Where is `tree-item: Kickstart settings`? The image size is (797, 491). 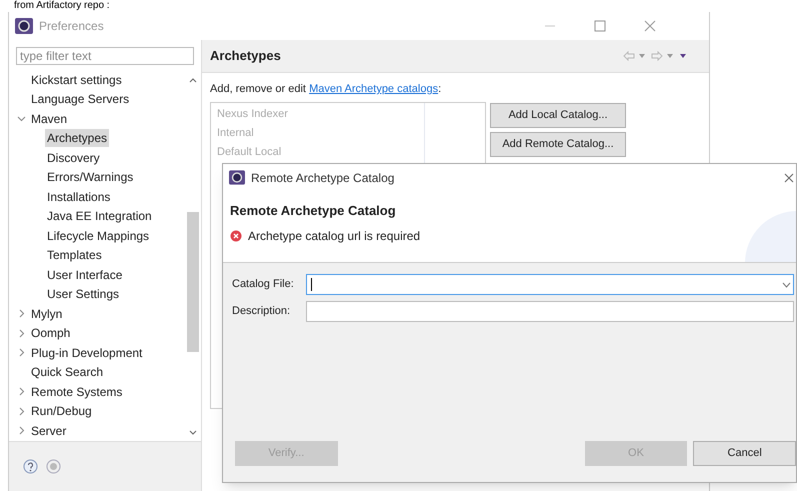 tree-item: Kickstart settings is located at coordinates (76, 79).